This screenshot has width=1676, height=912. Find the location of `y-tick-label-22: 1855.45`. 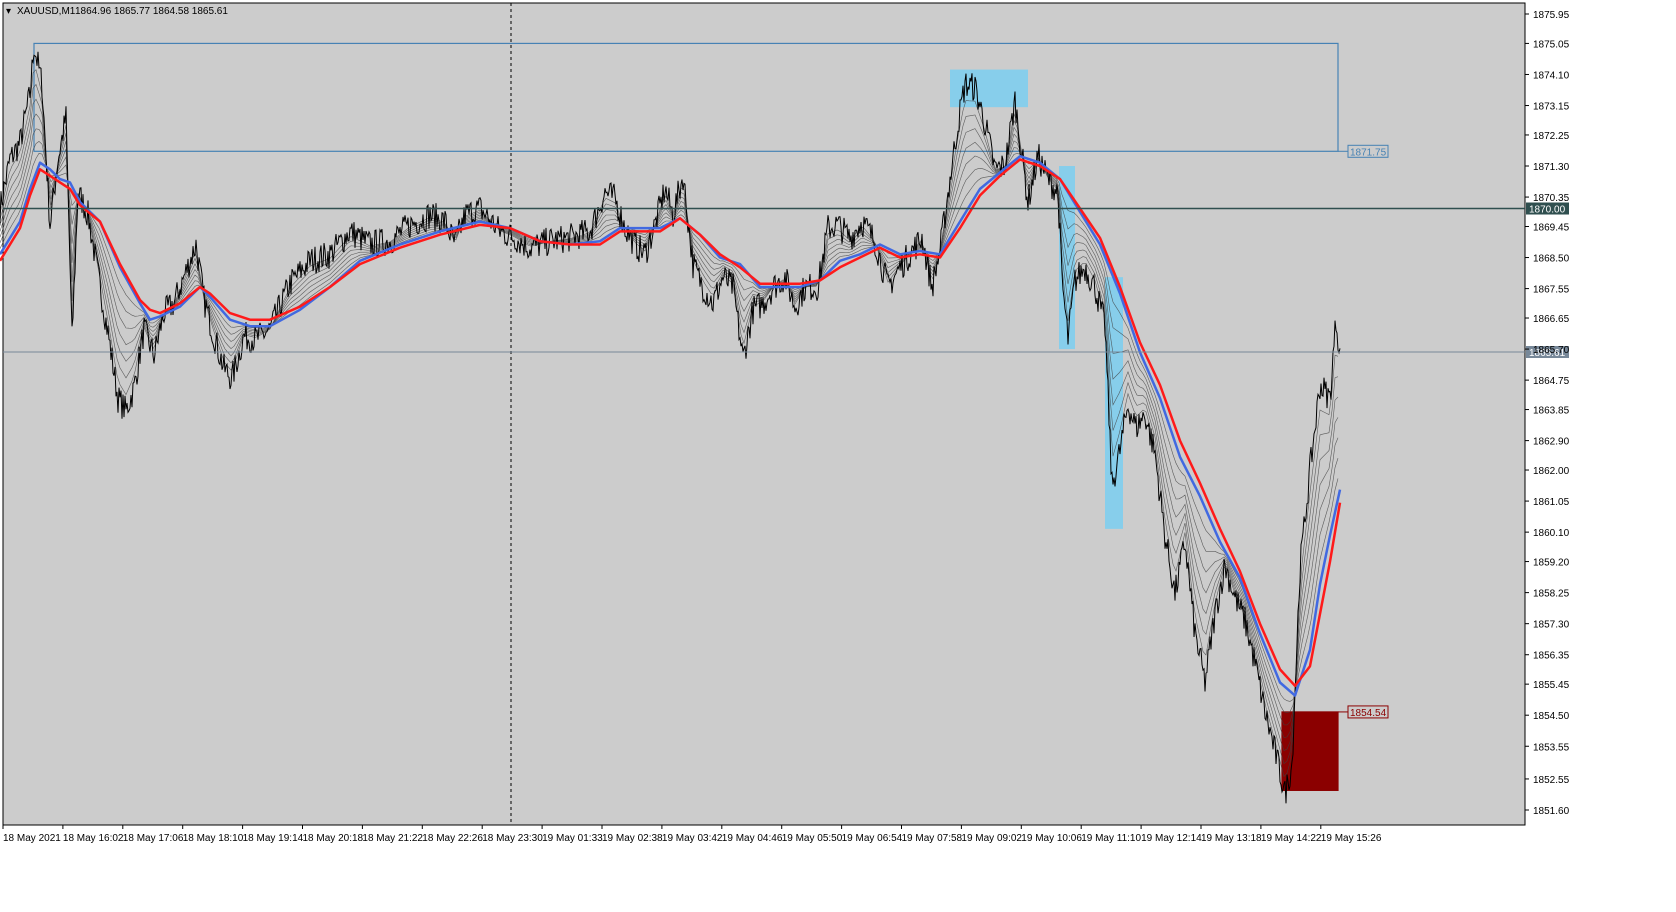

y-tick-label-22: 1855.45 is located at coordinates (1551, 685).